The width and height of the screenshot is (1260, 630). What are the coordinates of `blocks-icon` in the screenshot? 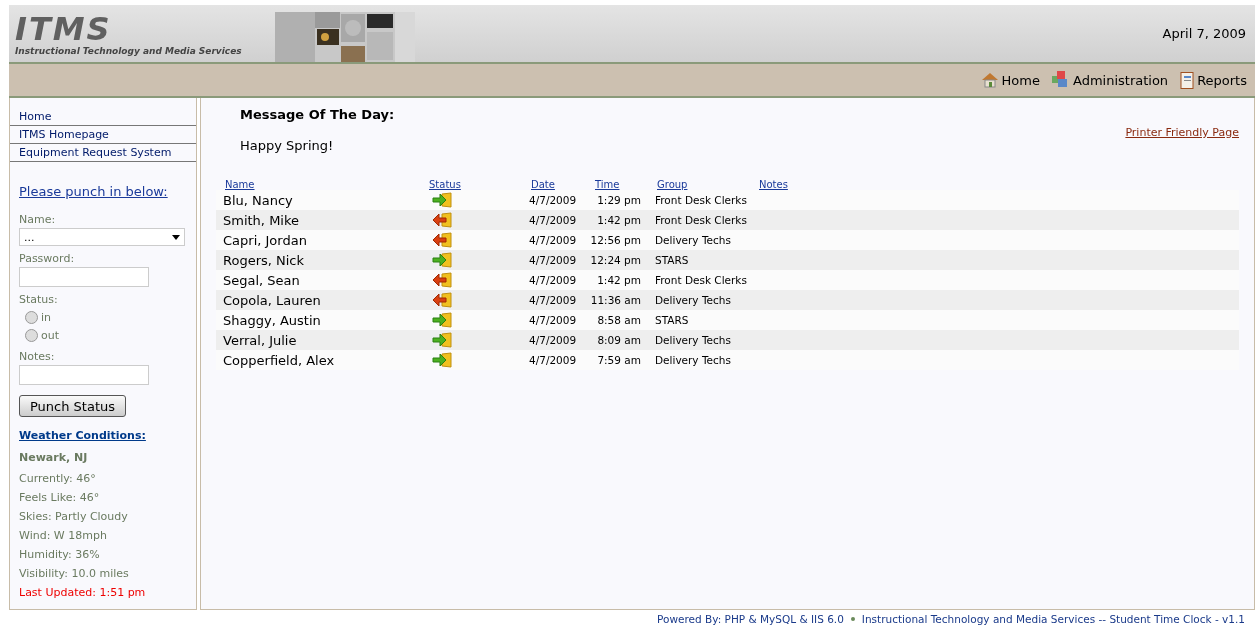 It's located at (1061, 80).